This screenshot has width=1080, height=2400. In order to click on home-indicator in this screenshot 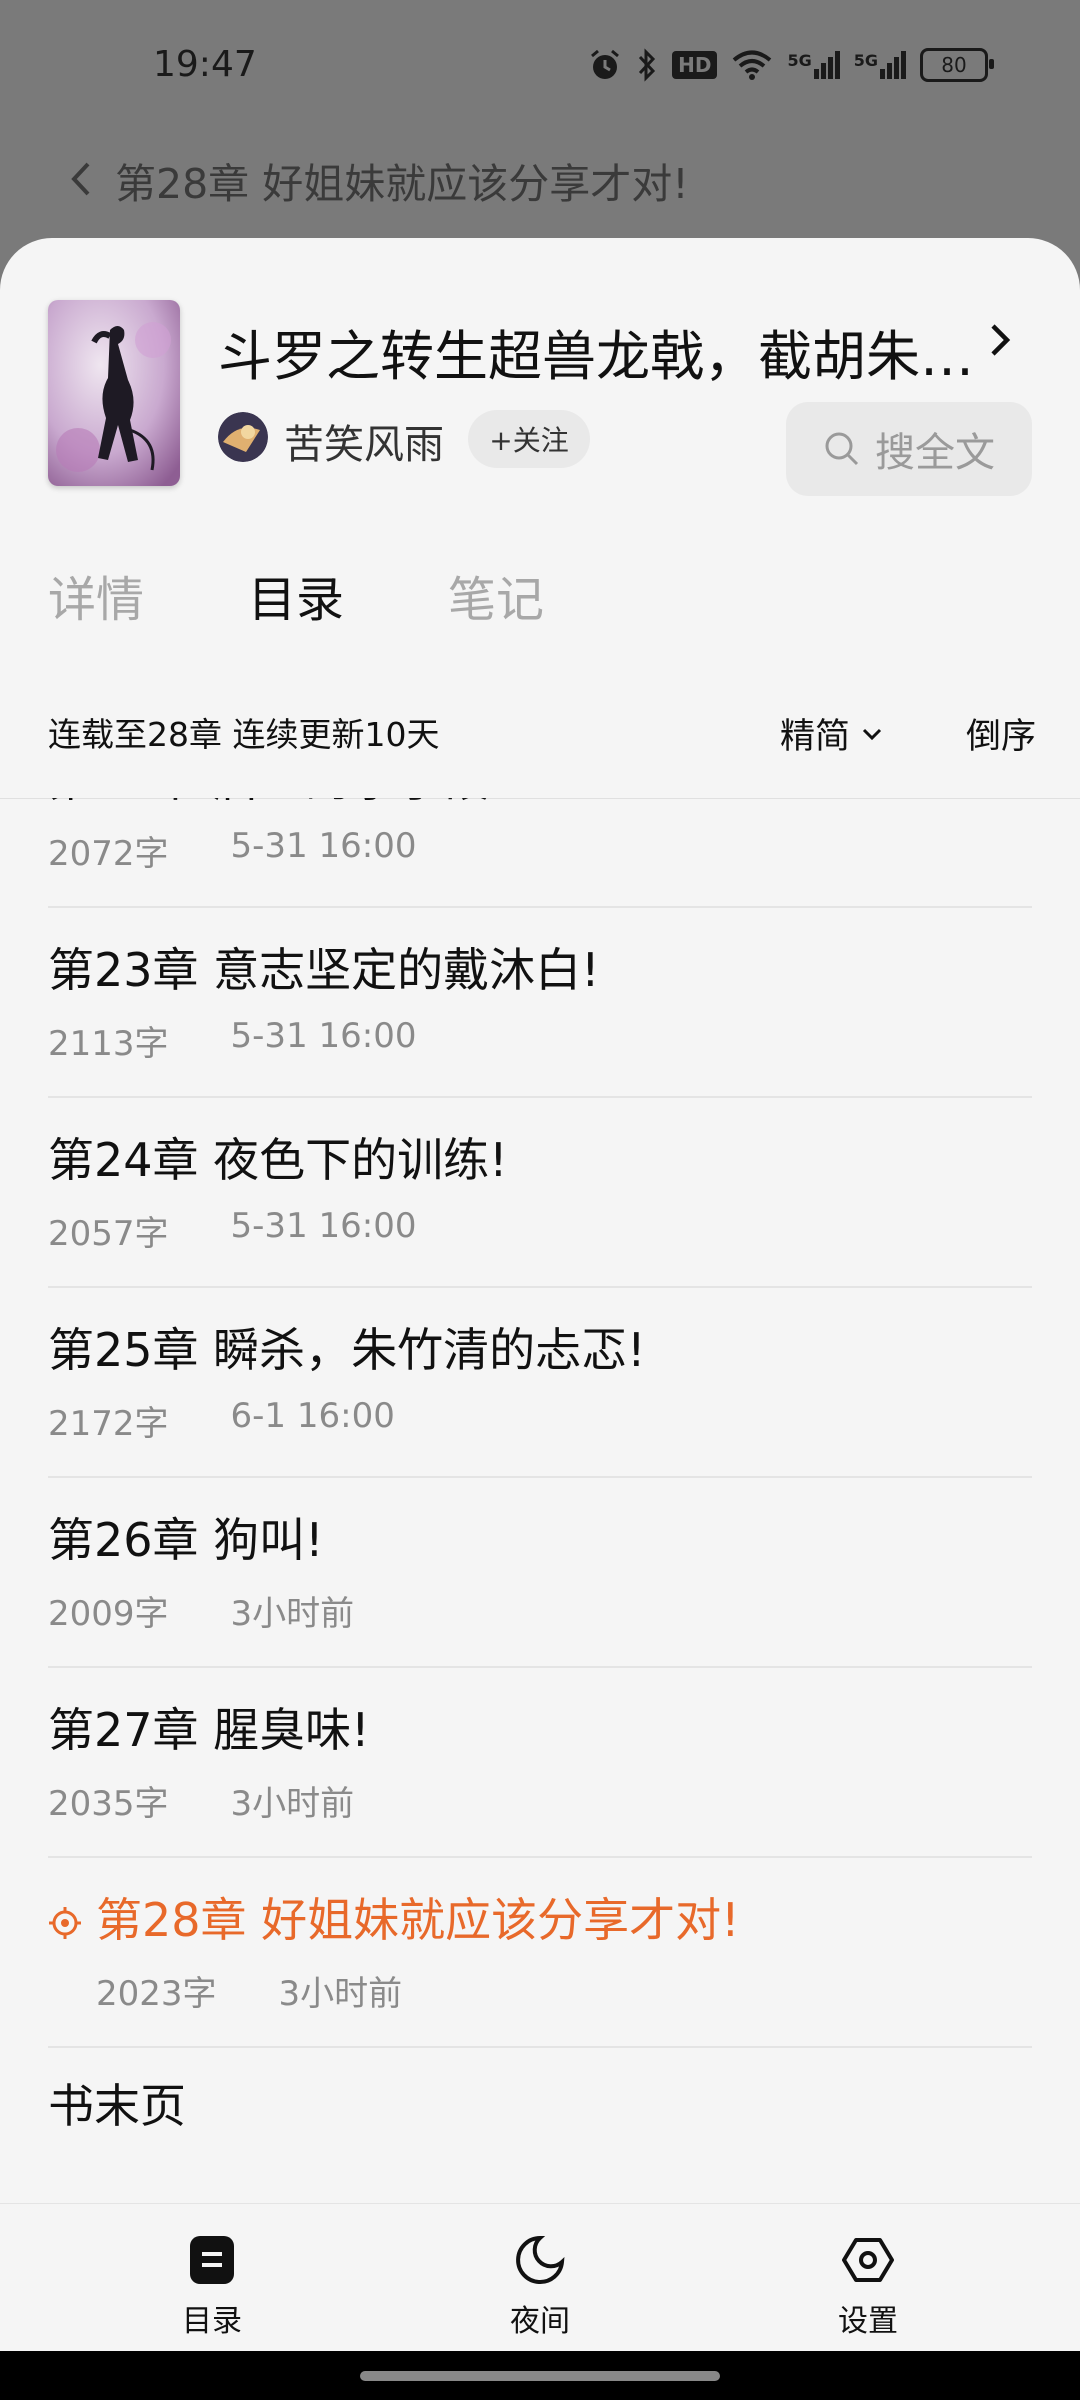, I will do `click(540, 2376)`.